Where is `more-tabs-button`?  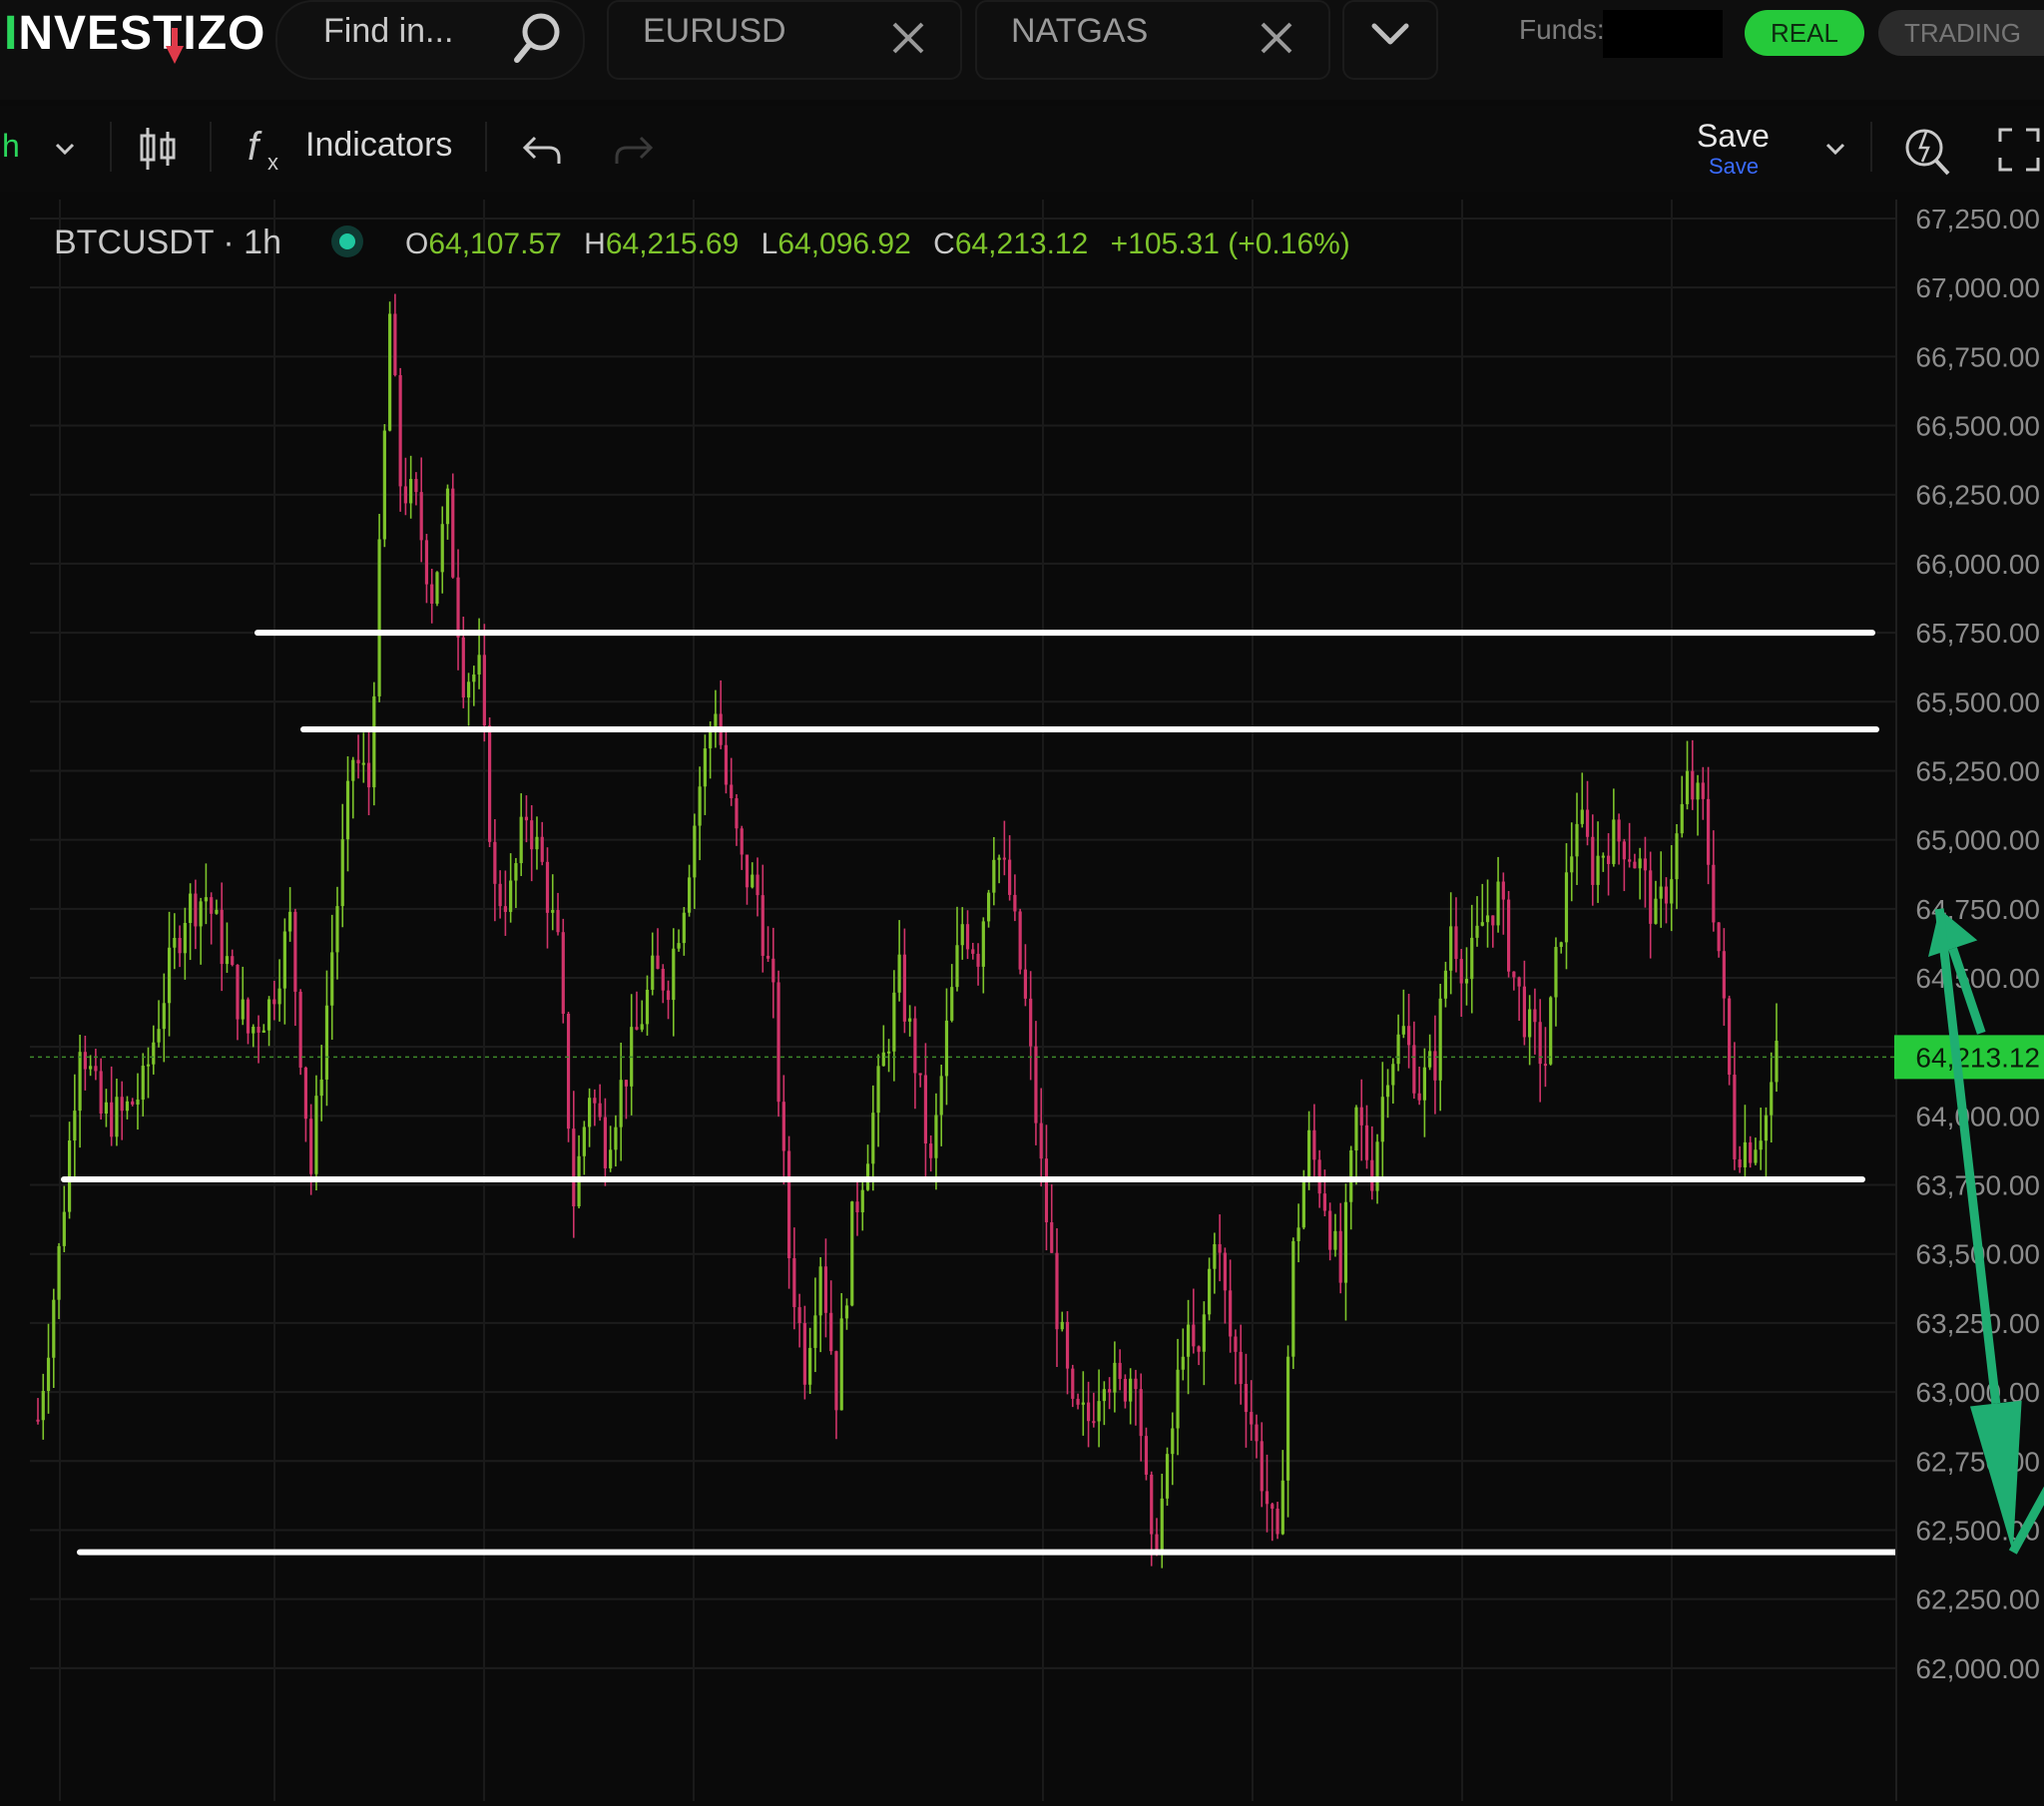
more-tabs-button is located at coordinates (1390, 40).